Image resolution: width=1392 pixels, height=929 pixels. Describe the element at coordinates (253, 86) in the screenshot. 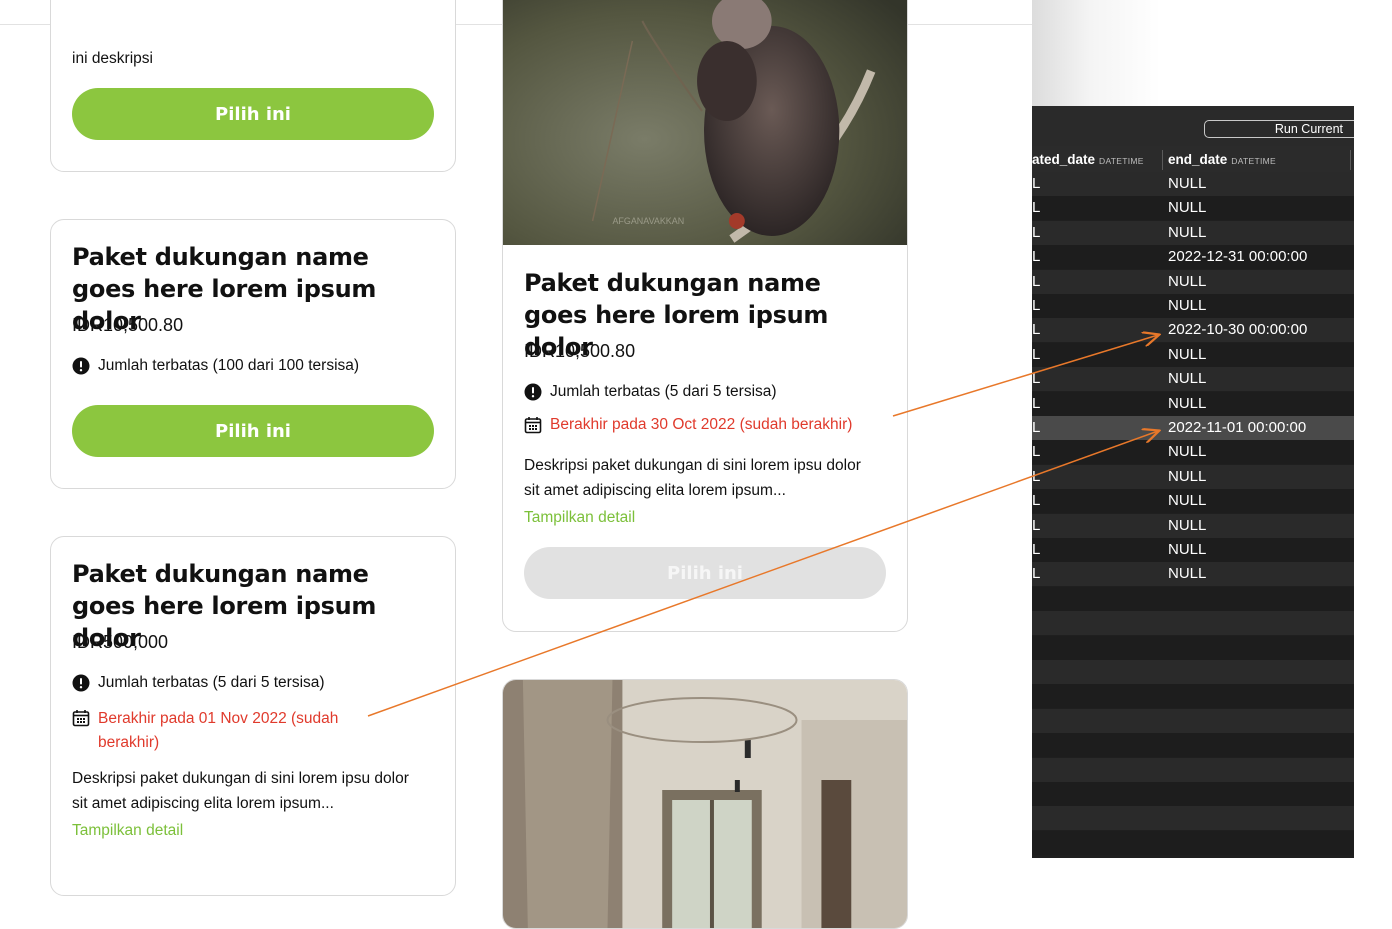

I see `package-card-1: ini deskripsi Pilih ini` at that location.